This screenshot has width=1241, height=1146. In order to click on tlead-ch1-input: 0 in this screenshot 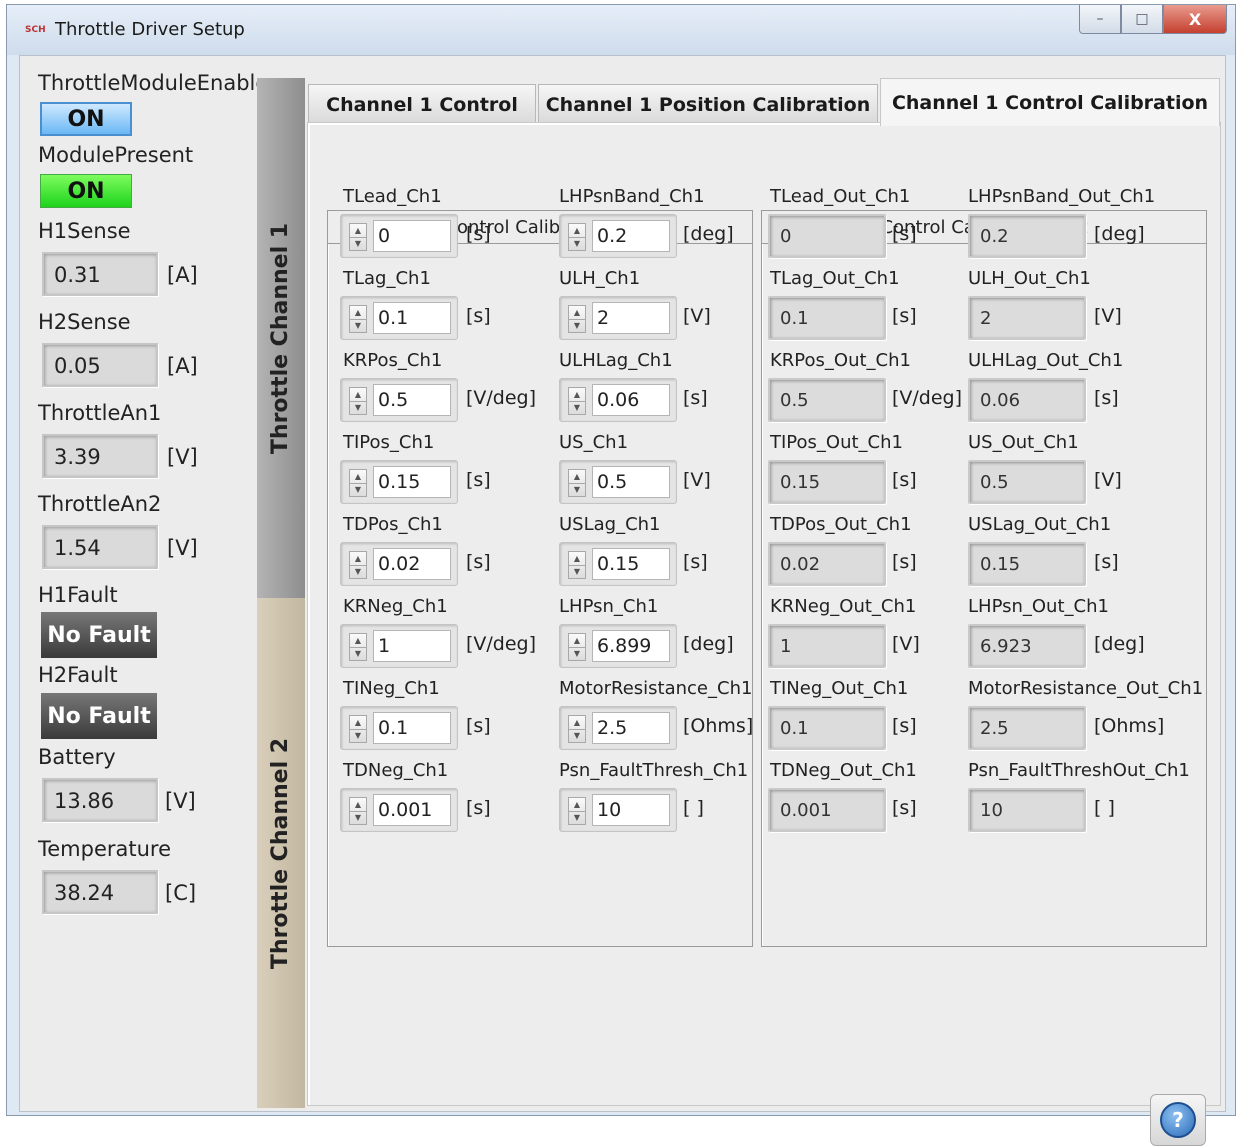, I will do `click(412, 236)`.